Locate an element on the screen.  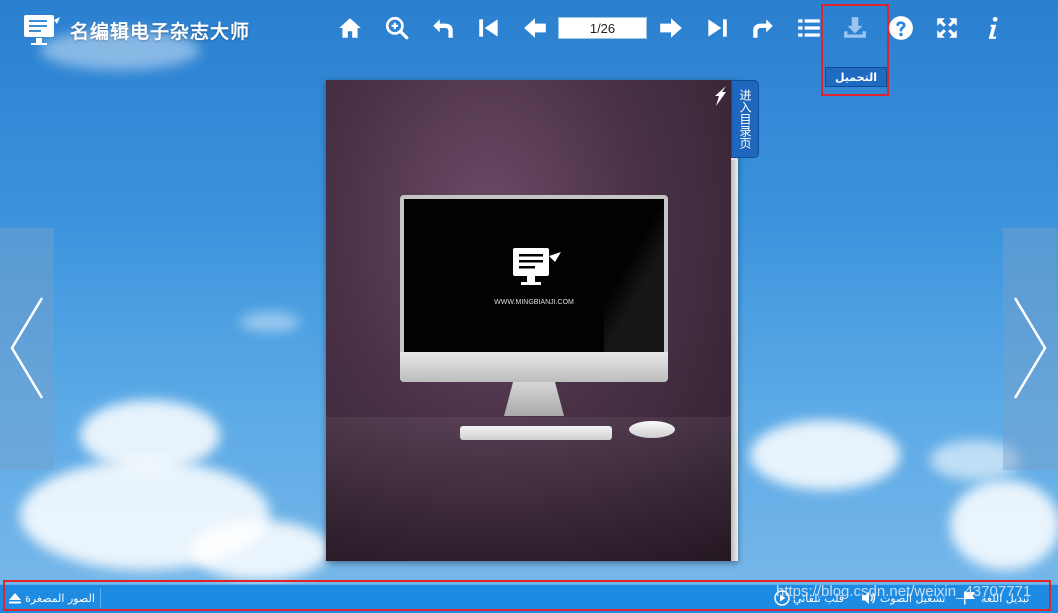
monitor-illustration: WWW.MINGBIANJI.COM is located at coordinates (534, 288).